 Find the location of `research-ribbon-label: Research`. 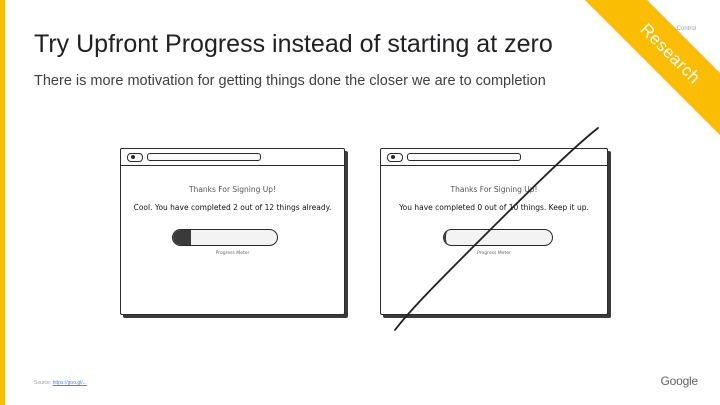

research-ribbon-label: Research is located at coordinates (648, 74).